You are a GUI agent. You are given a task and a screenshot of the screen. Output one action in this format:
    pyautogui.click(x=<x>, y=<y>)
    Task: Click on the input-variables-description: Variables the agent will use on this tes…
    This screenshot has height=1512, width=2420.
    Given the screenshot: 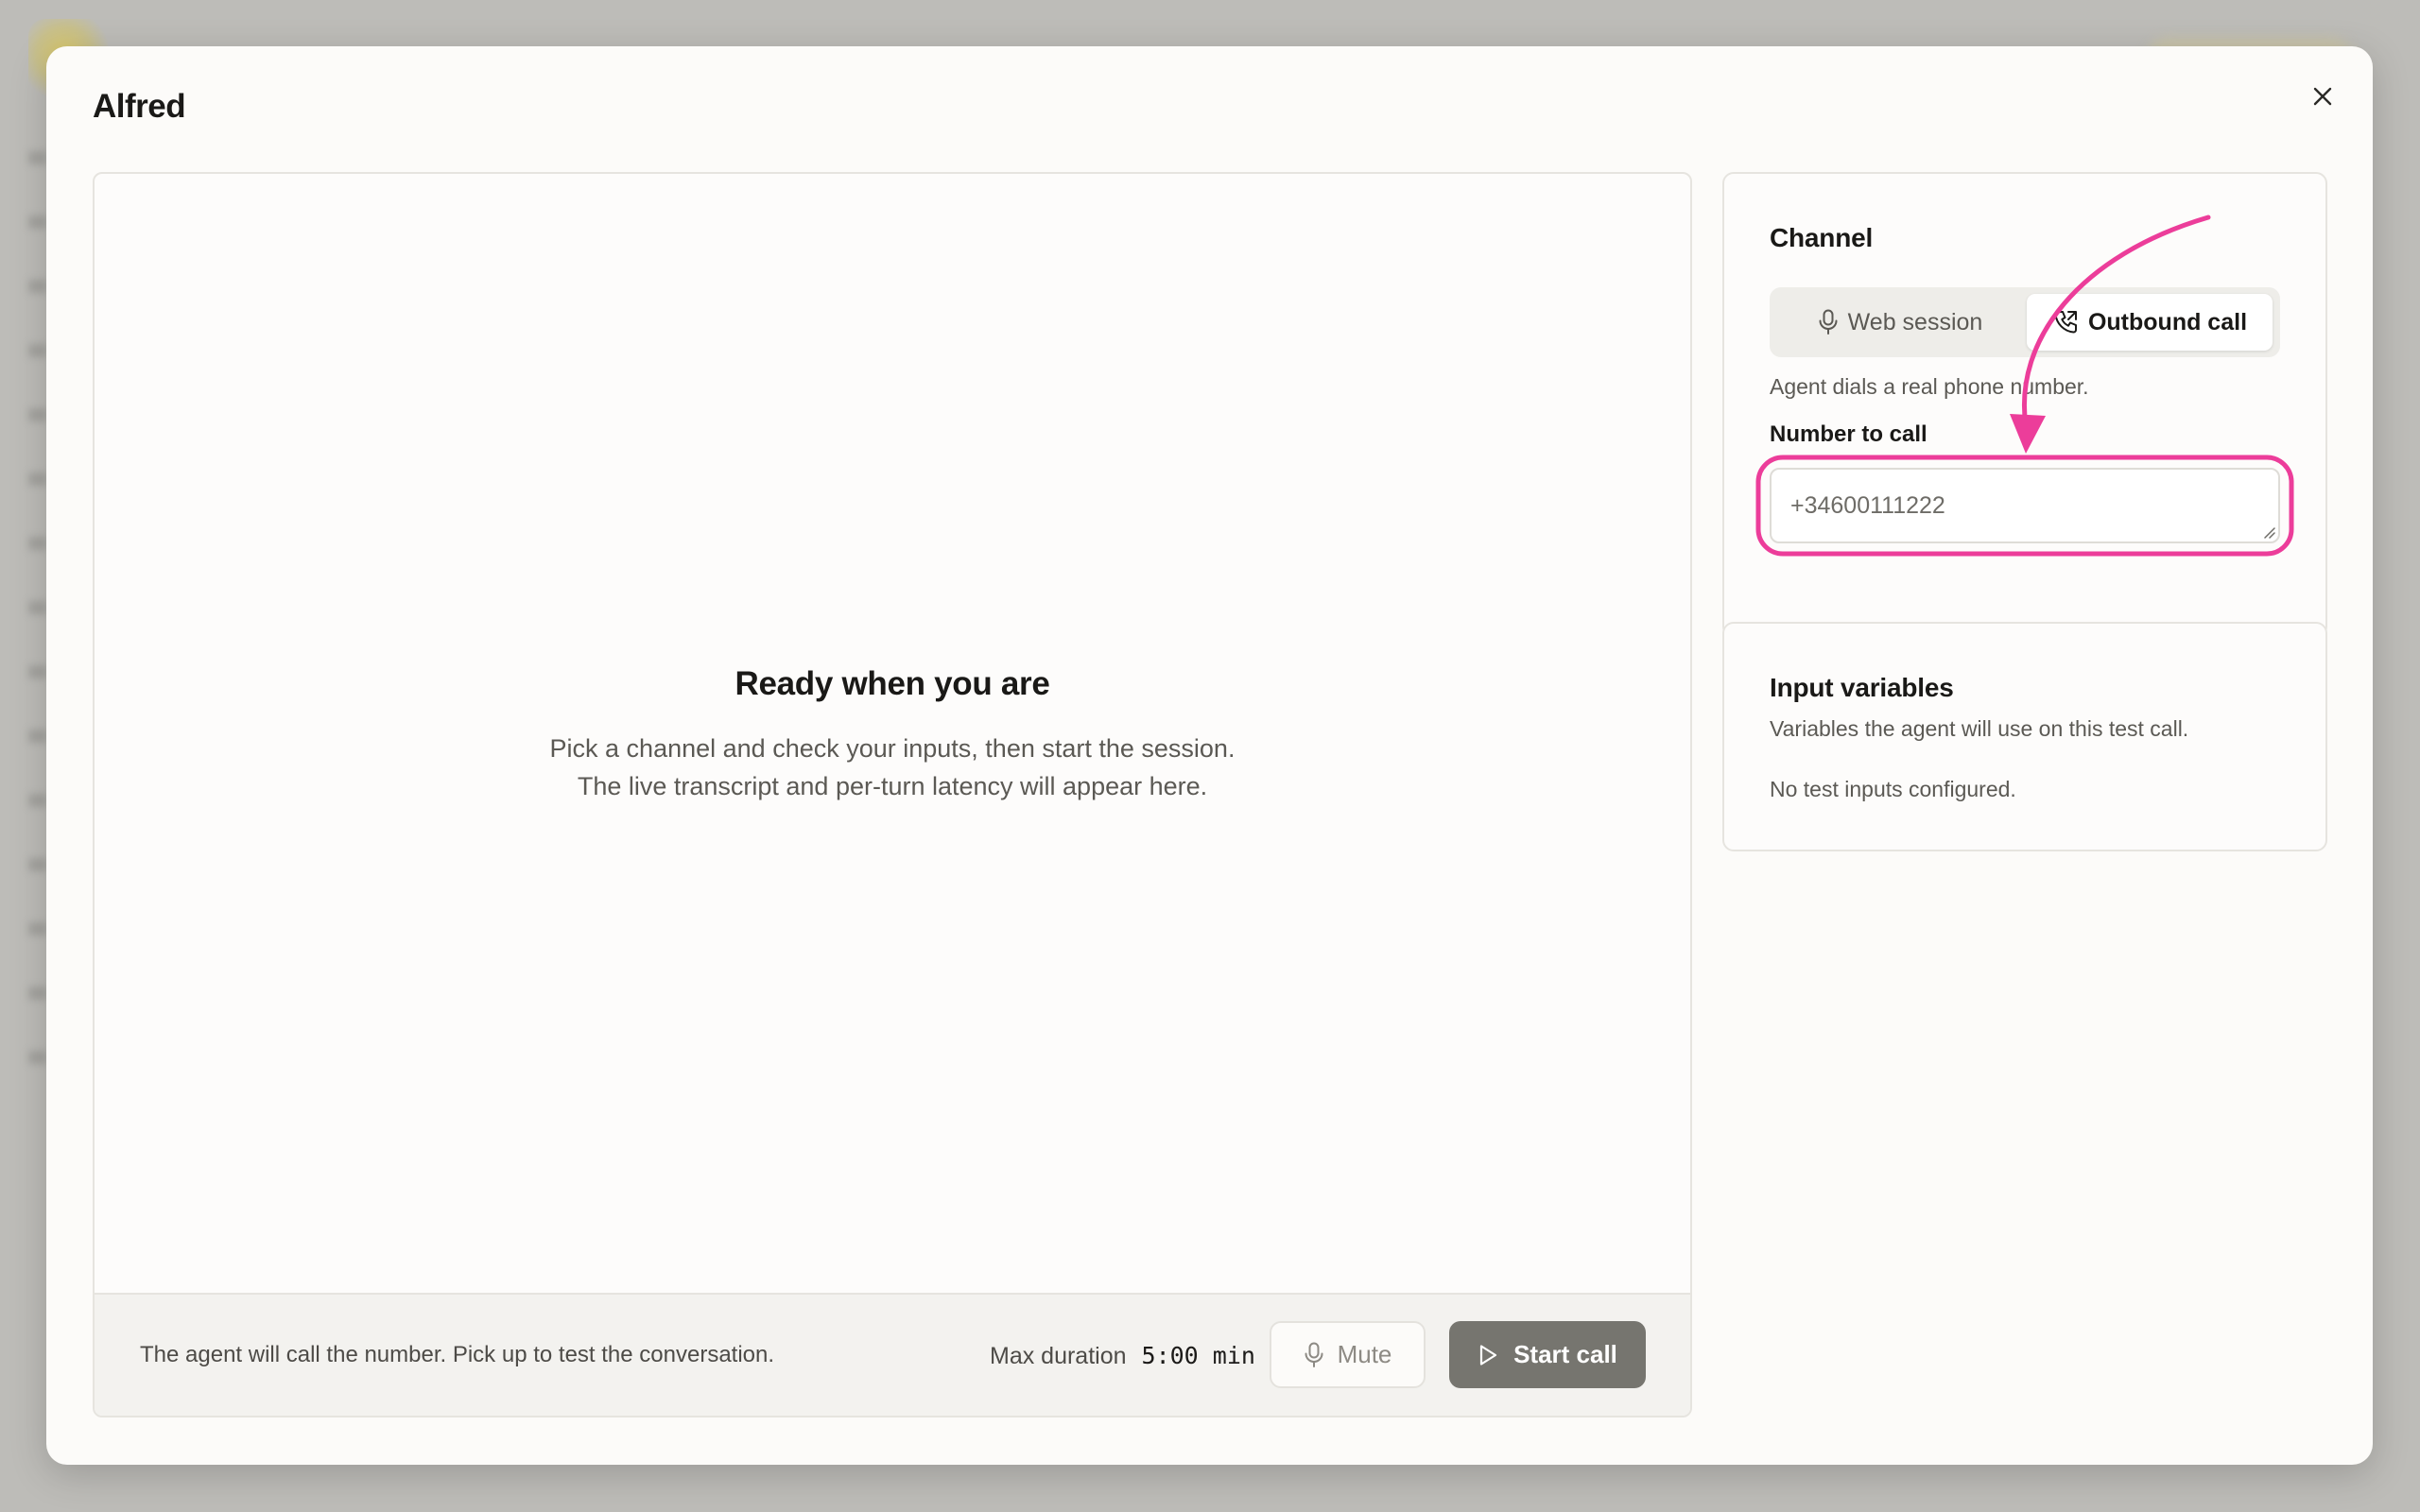 What is the action you would take?
    pyautogui.click(x=1979, y=728)
    